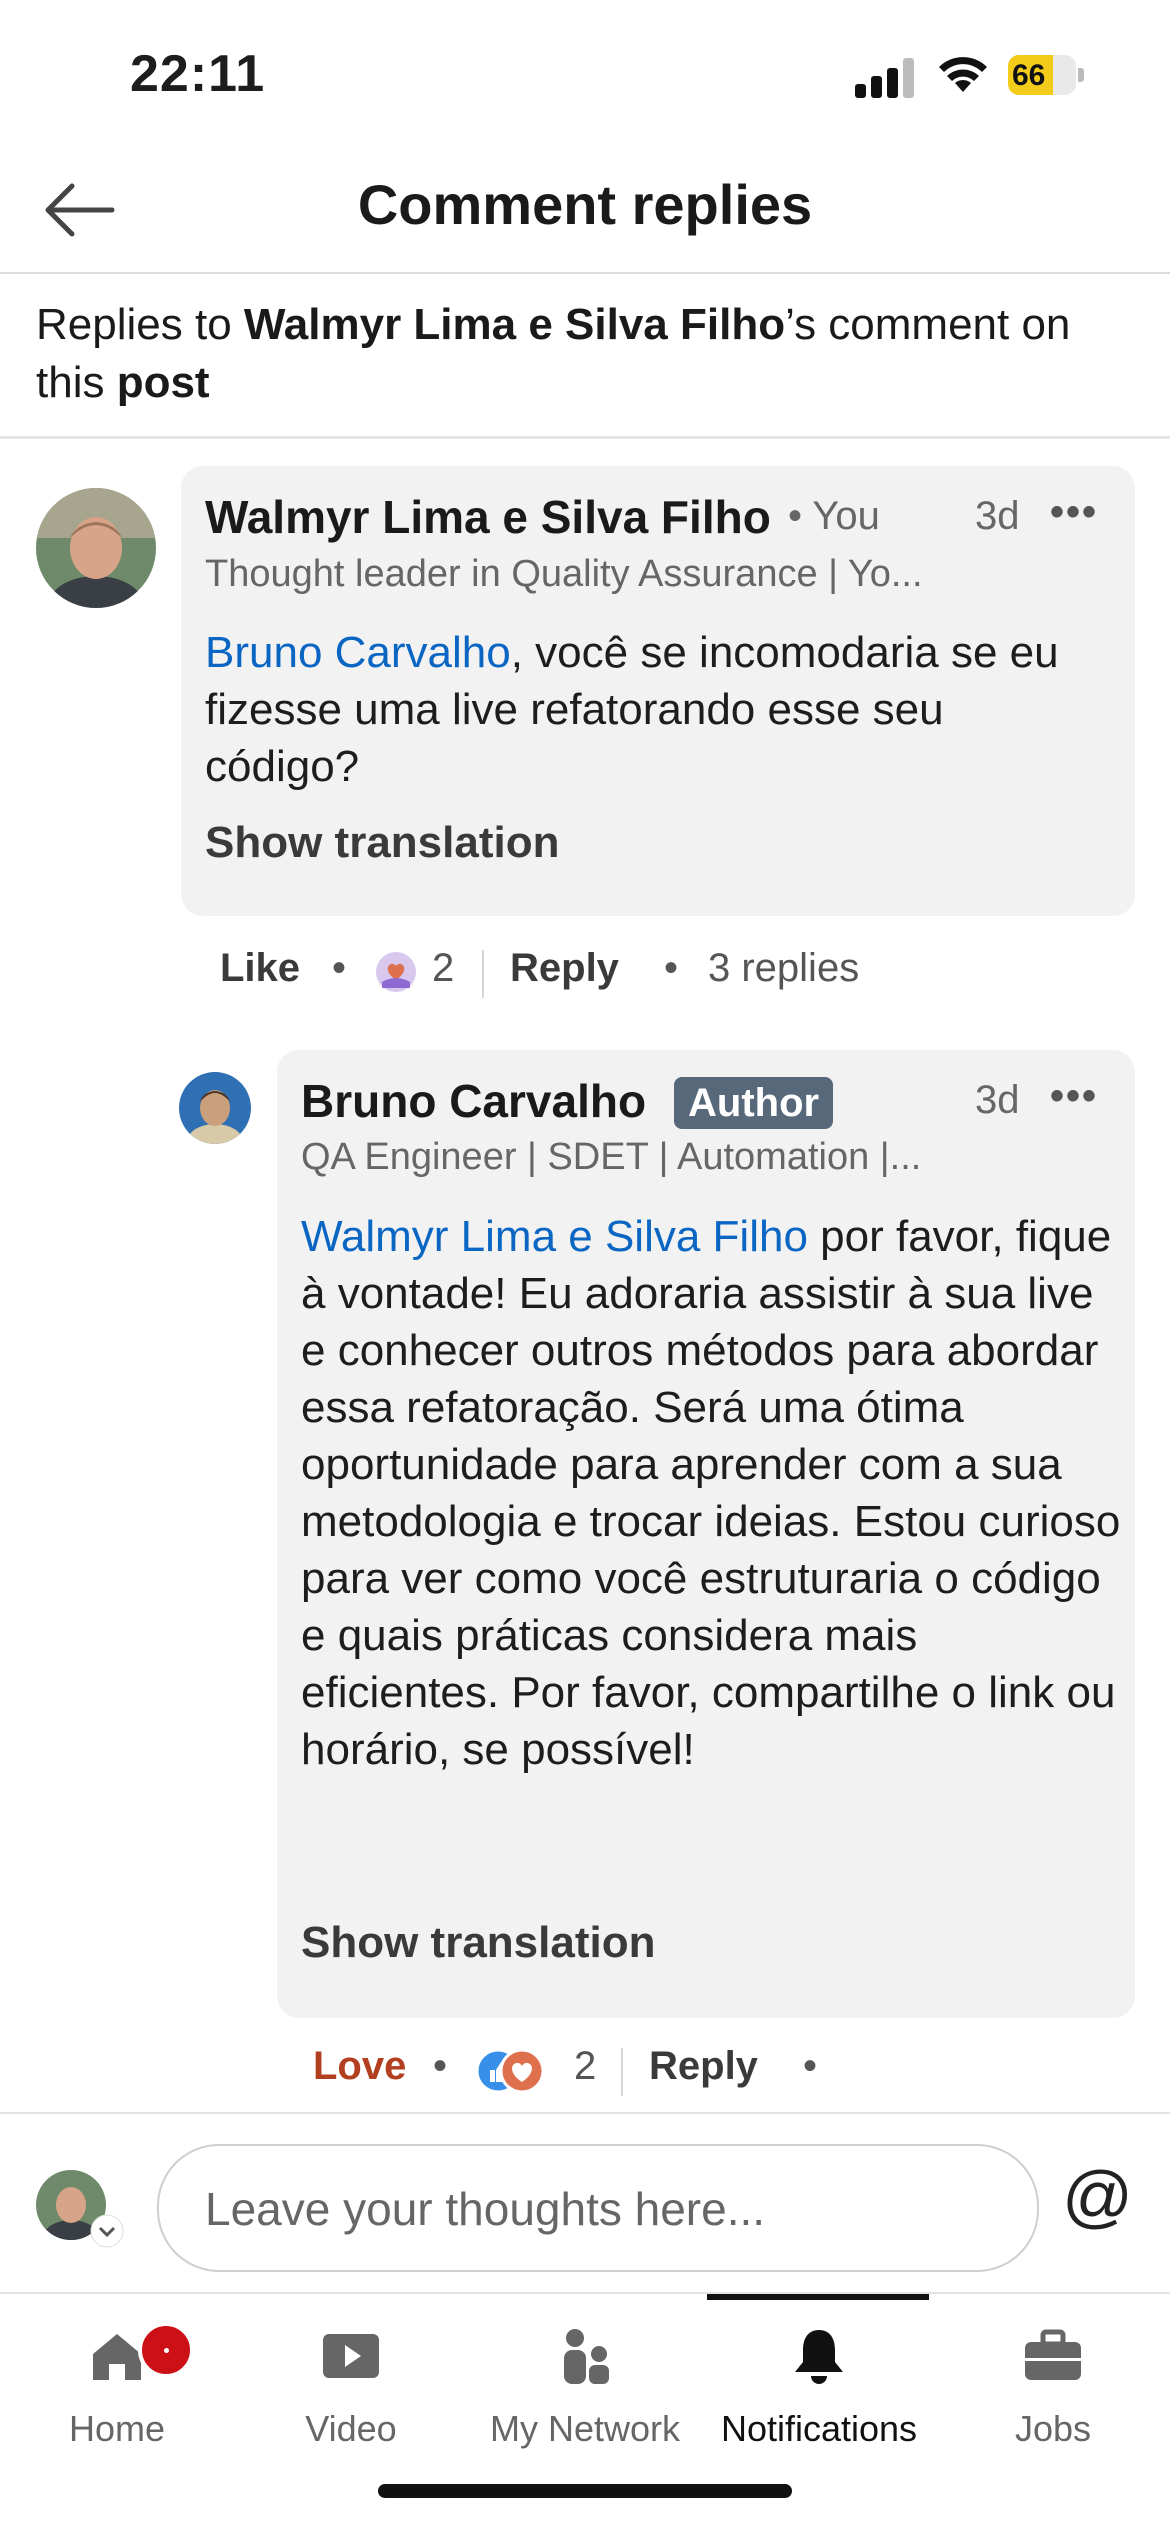 The width and height of the screenshot is (1170, 2534). I want to click on mention-link: Walmyr Lima e Silva Filho, so click(554, 1236).